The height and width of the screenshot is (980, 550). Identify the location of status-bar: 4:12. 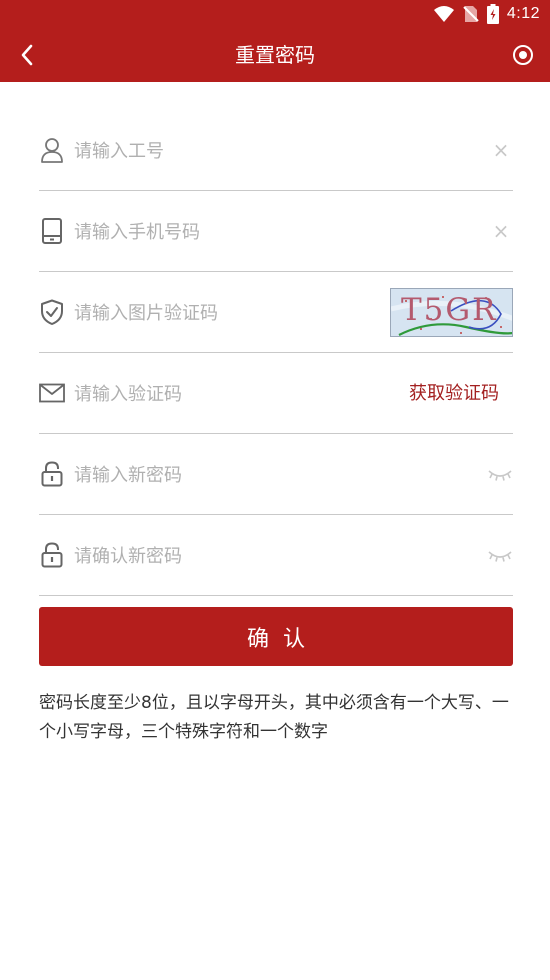
(275, 14).